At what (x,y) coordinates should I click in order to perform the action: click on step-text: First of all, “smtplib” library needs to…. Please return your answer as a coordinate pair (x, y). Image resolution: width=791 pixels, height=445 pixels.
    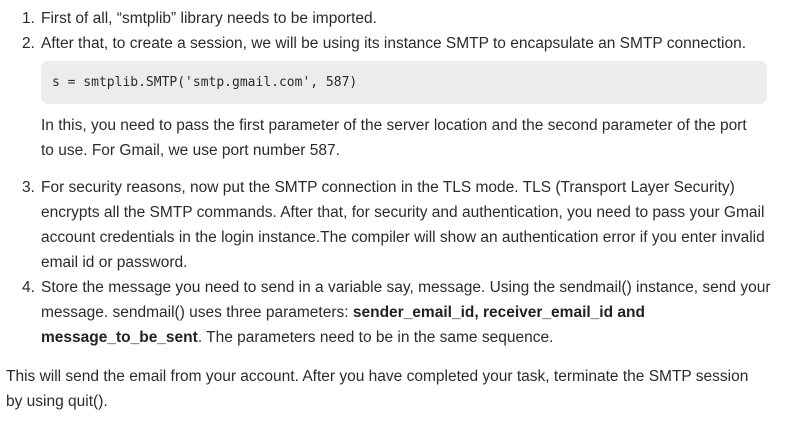
    Looking at the image, I should click on (209, 18).